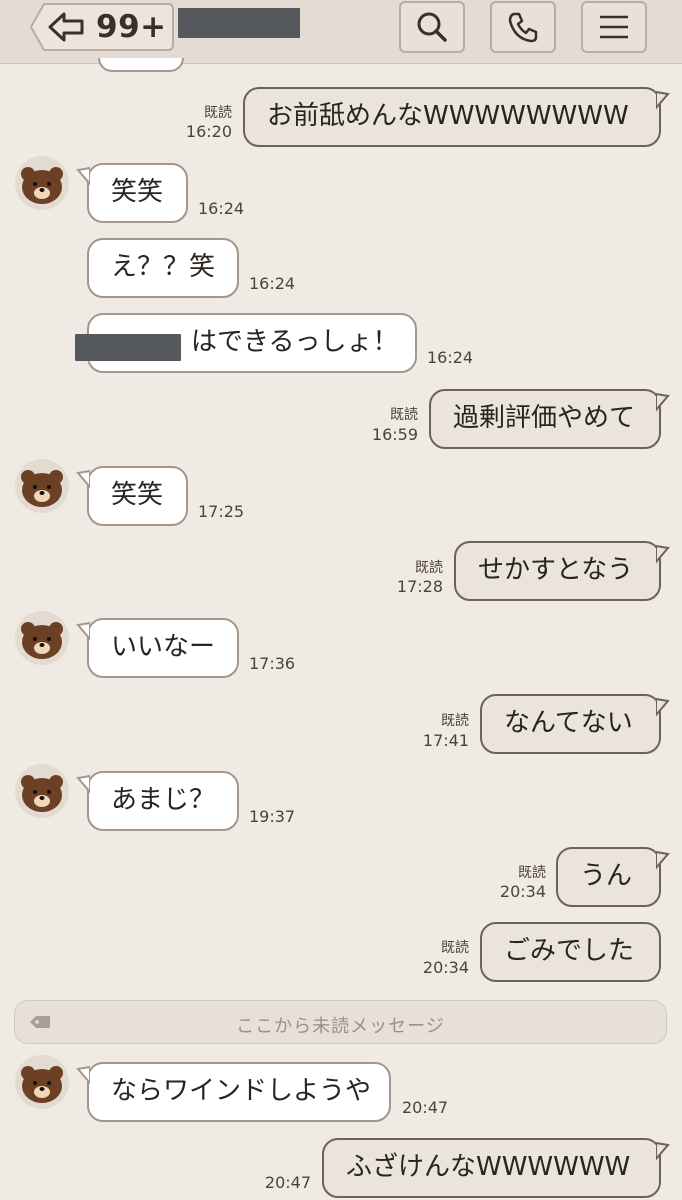 The width and height of the screenshot is (682, 1200). Describe the element at coordinates (557, 571) in the screenshot. I see `message-bubble-outgoing: せかすとなう` at that location.